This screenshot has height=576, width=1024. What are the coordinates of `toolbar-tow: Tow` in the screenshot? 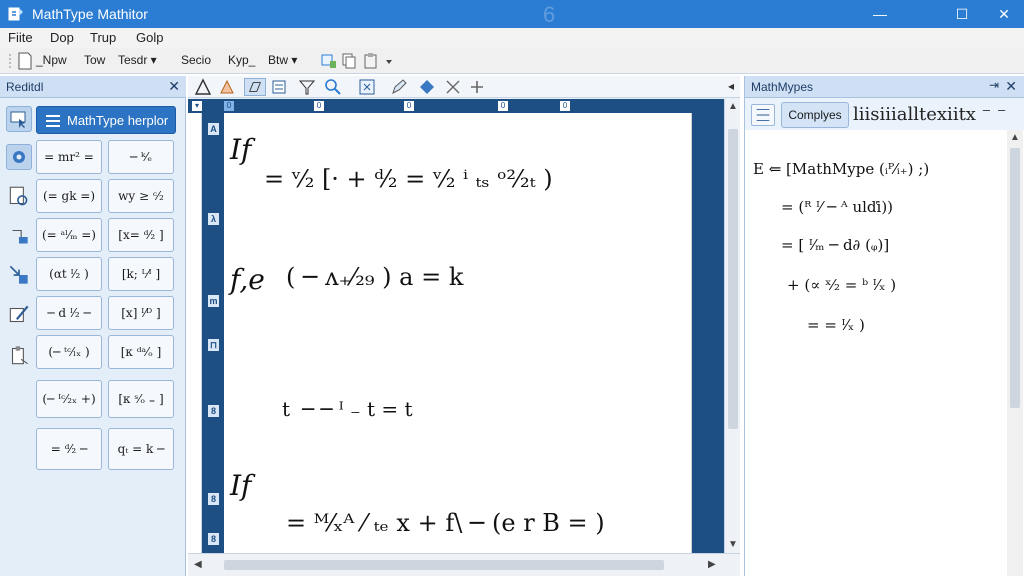 It's located at (94, 60).